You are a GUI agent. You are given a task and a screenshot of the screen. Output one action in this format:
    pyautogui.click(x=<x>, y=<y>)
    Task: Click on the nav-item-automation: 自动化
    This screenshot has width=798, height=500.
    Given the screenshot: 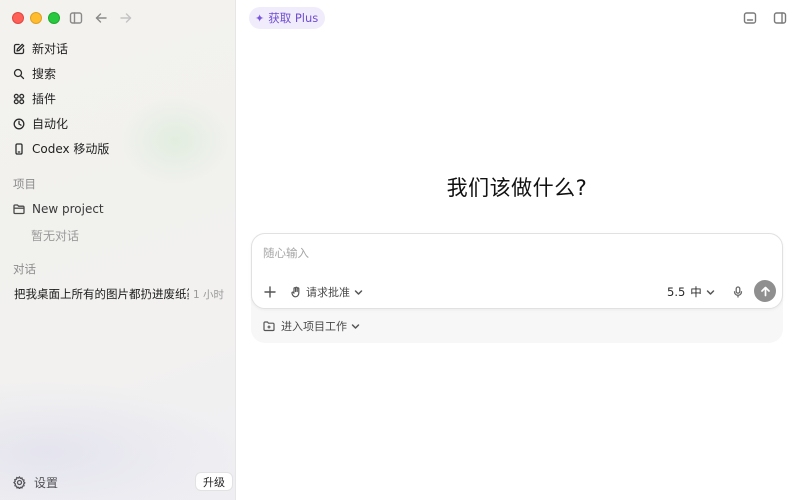 What is the action you would take?
    pyautogui.click(x=118, y=123)
    